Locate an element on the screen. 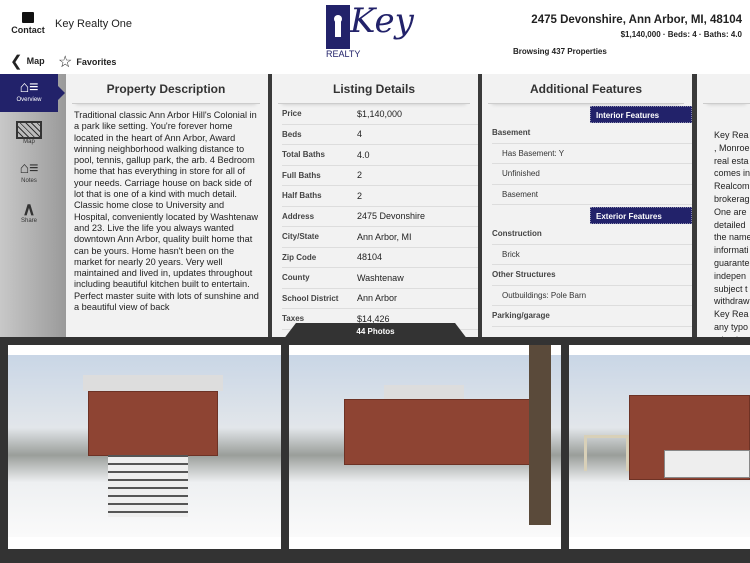 The width and height of the screenshot is (750, 563). disclaimer-line: the name is located at coordinates (732, 237).